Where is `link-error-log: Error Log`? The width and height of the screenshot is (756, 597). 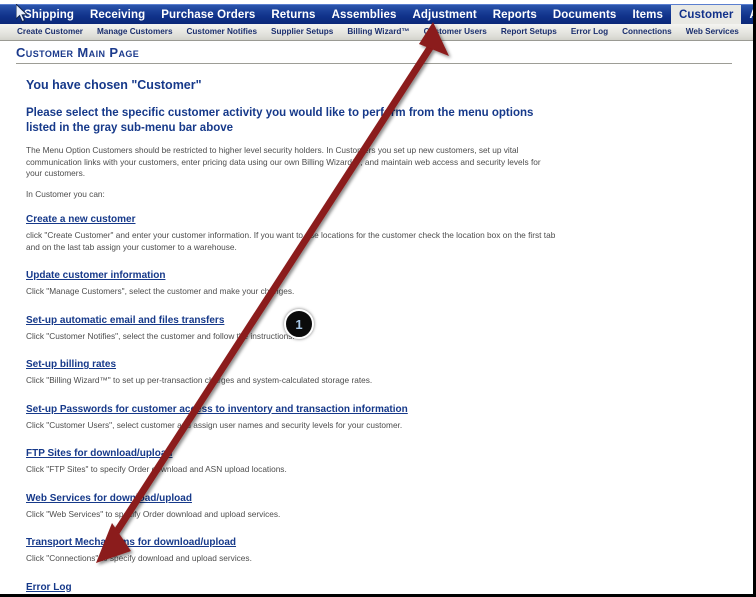 link-error-log: Error Log is located at coordinates (49, 587).